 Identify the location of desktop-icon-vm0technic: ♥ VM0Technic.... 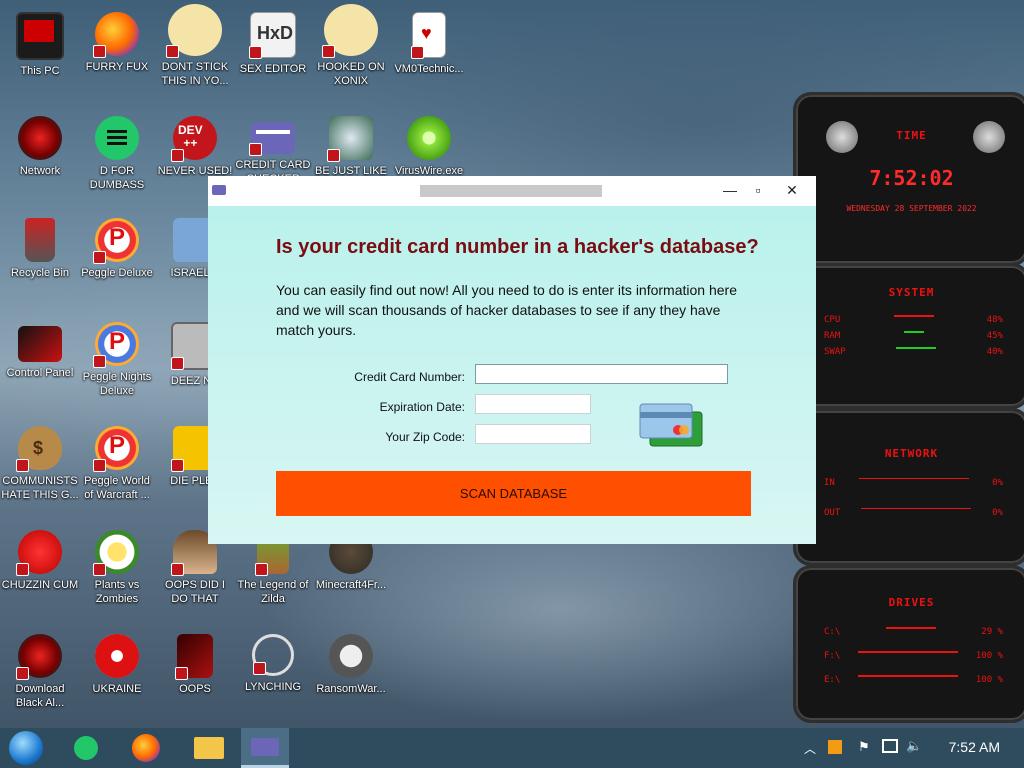
(429, 44).